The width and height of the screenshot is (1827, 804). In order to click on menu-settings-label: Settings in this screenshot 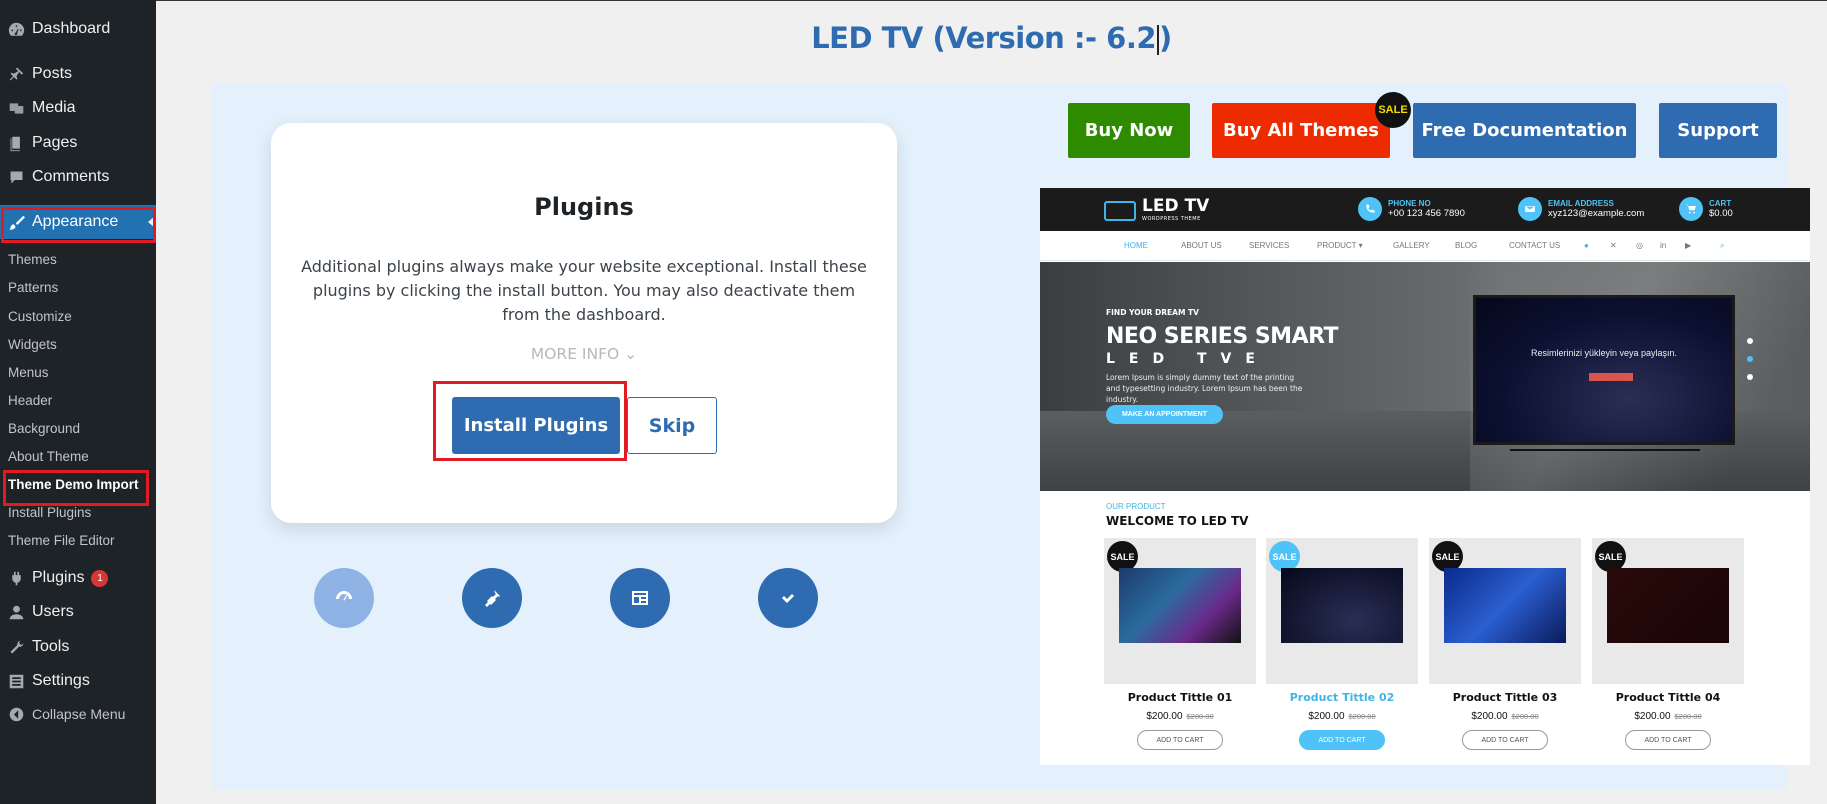, I will do `click(61, 680)`.